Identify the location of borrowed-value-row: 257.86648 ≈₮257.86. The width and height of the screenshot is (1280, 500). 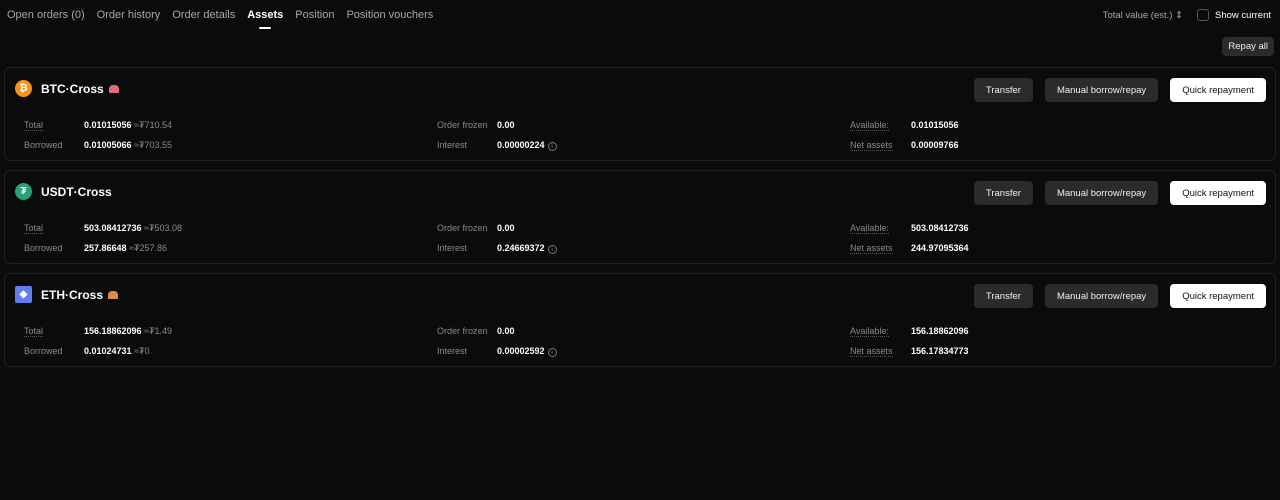
(125, 248).